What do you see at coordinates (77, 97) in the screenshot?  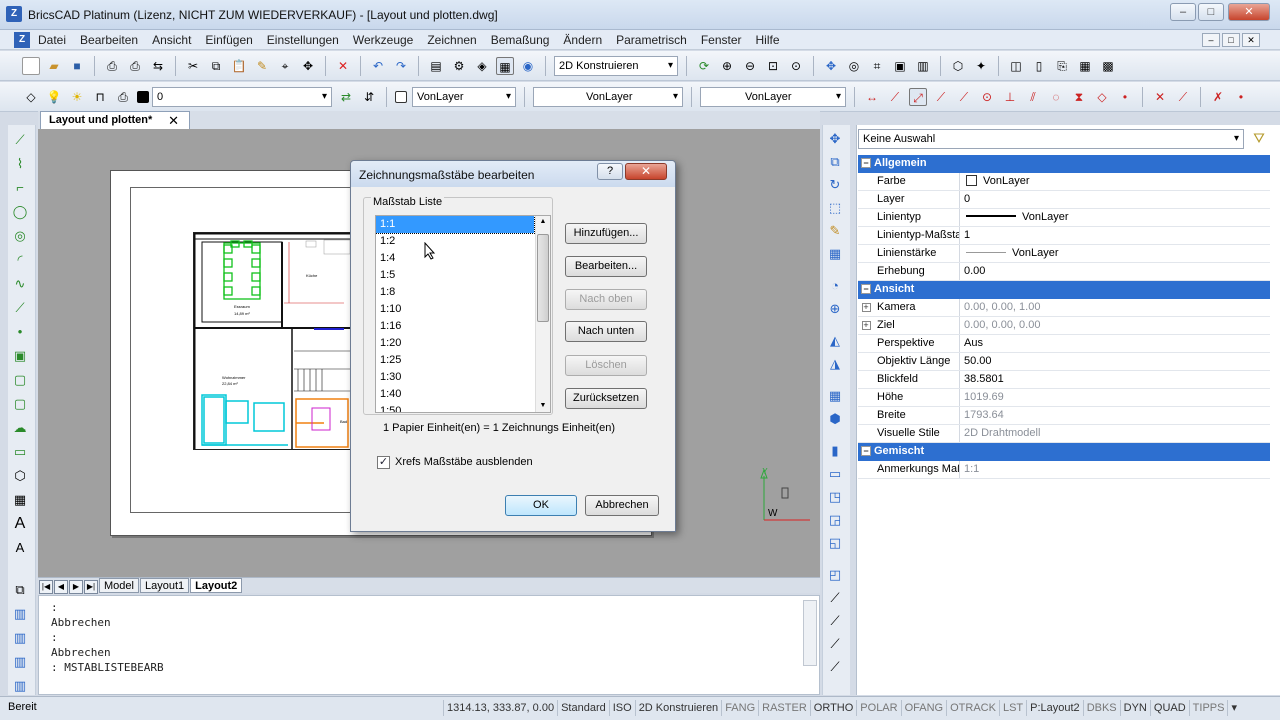 I see `sun-icon: ☀` at bounding box center [77, 97].